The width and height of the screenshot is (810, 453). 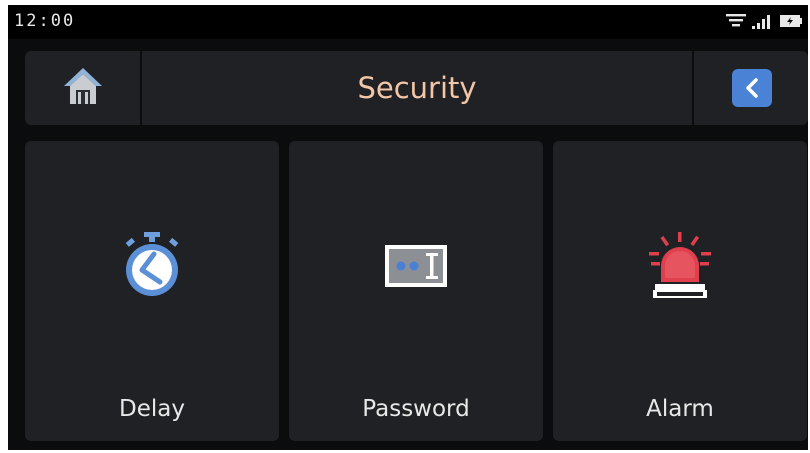 I want to click on back-button, so click(x=750, y=88).